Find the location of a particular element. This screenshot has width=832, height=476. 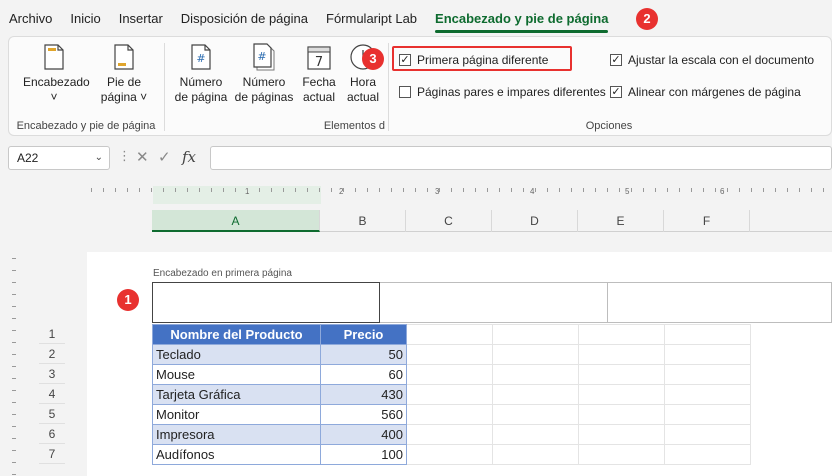

current-date-button: 7 Fecha actual is located at coordinates (319, 74).